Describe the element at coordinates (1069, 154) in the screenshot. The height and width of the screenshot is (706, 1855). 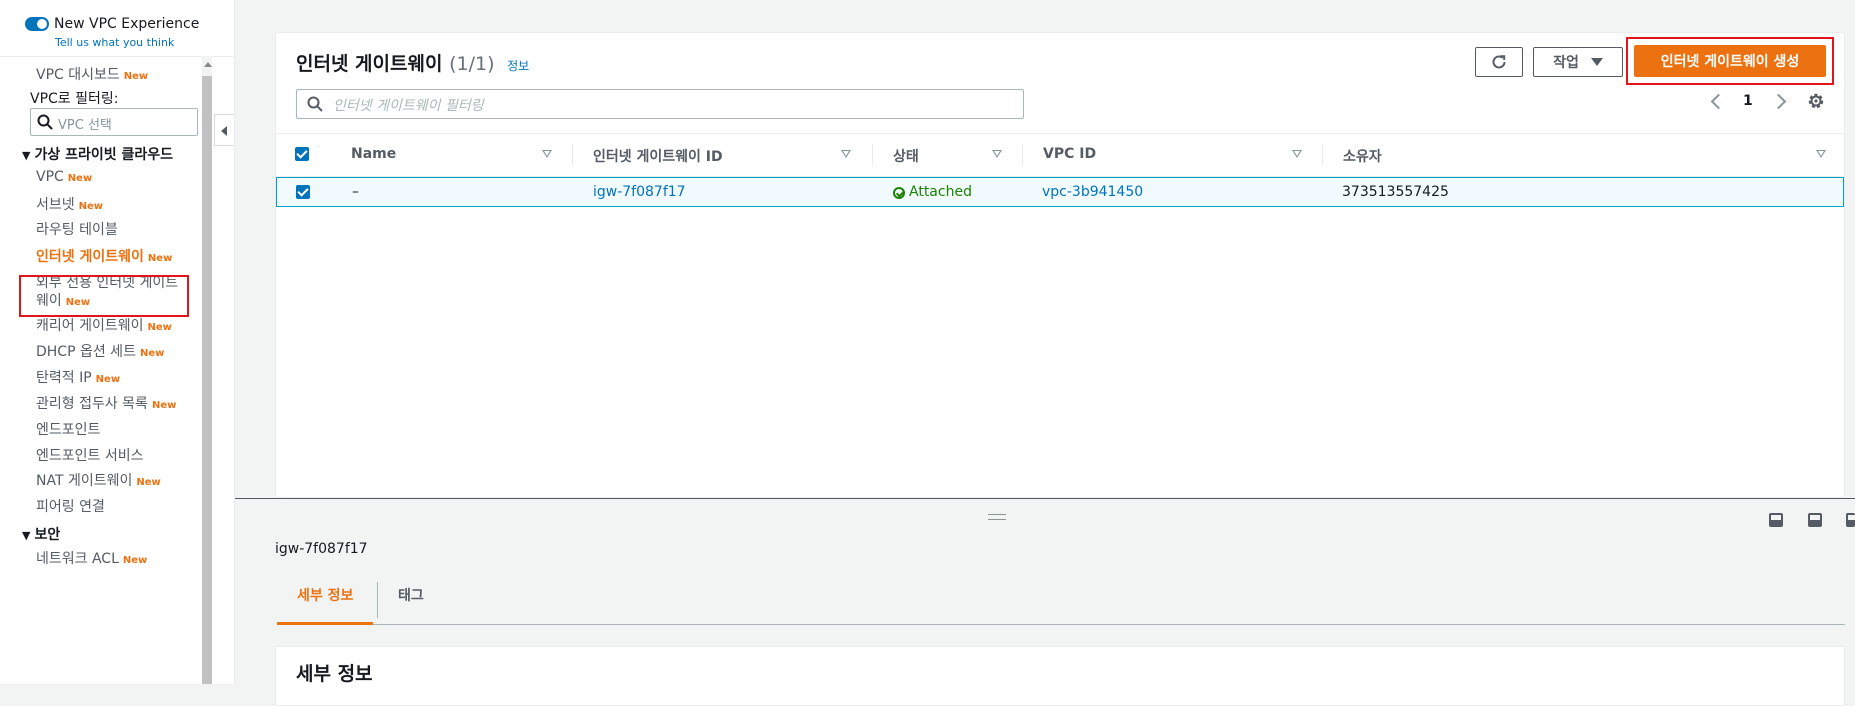
I see `column-header-vpc-id: VPC ID` at that location.